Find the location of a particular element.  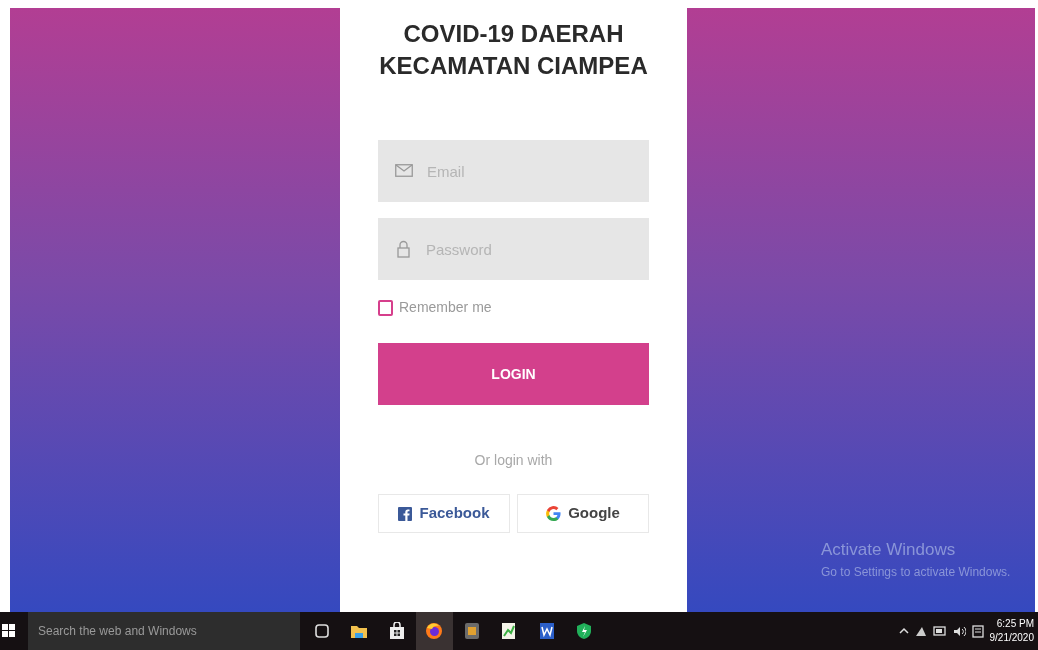

fox-globe-icon is located at coordinates (434, 631).